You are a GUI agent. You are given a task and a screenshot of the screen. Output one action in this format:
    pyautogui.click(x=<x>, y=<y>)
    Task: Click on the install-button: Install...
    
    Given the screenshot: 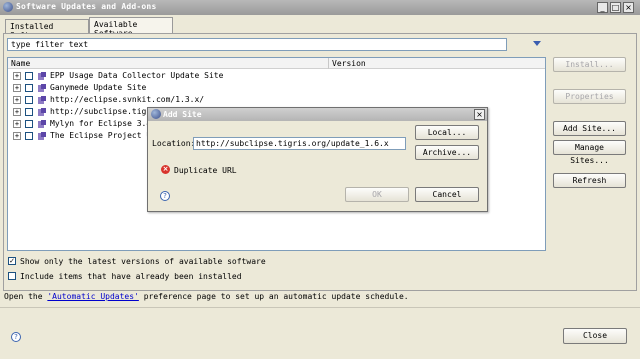 What is the action you would take?
    pyautogui.click(x=589, y=64)
    